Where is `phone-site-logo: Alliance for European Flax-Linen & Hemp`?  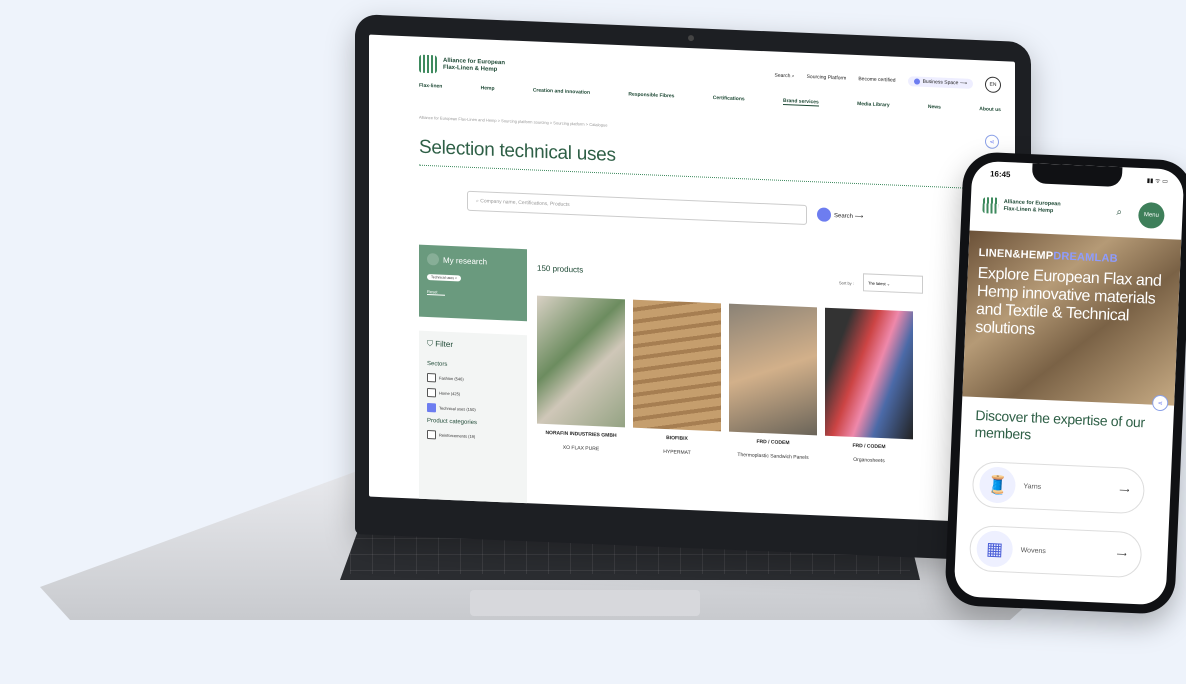 phone-site-logo: Alliance for European Flax-Linen & Hemp is located at coordinates (1028, 207).